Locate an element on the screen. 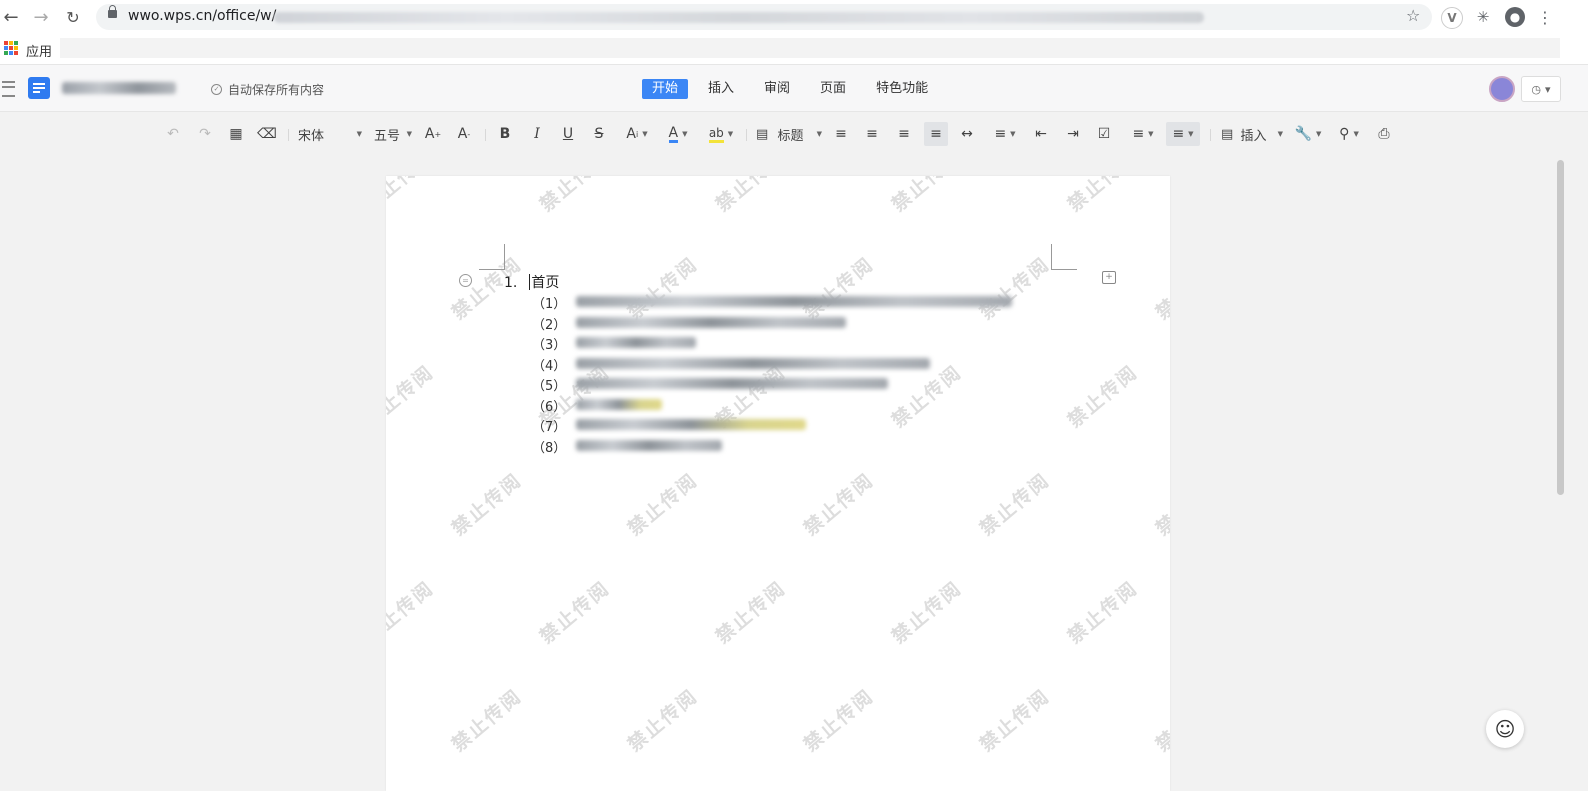  tab-features: 特色功能 is located at coordinates (902, 89).